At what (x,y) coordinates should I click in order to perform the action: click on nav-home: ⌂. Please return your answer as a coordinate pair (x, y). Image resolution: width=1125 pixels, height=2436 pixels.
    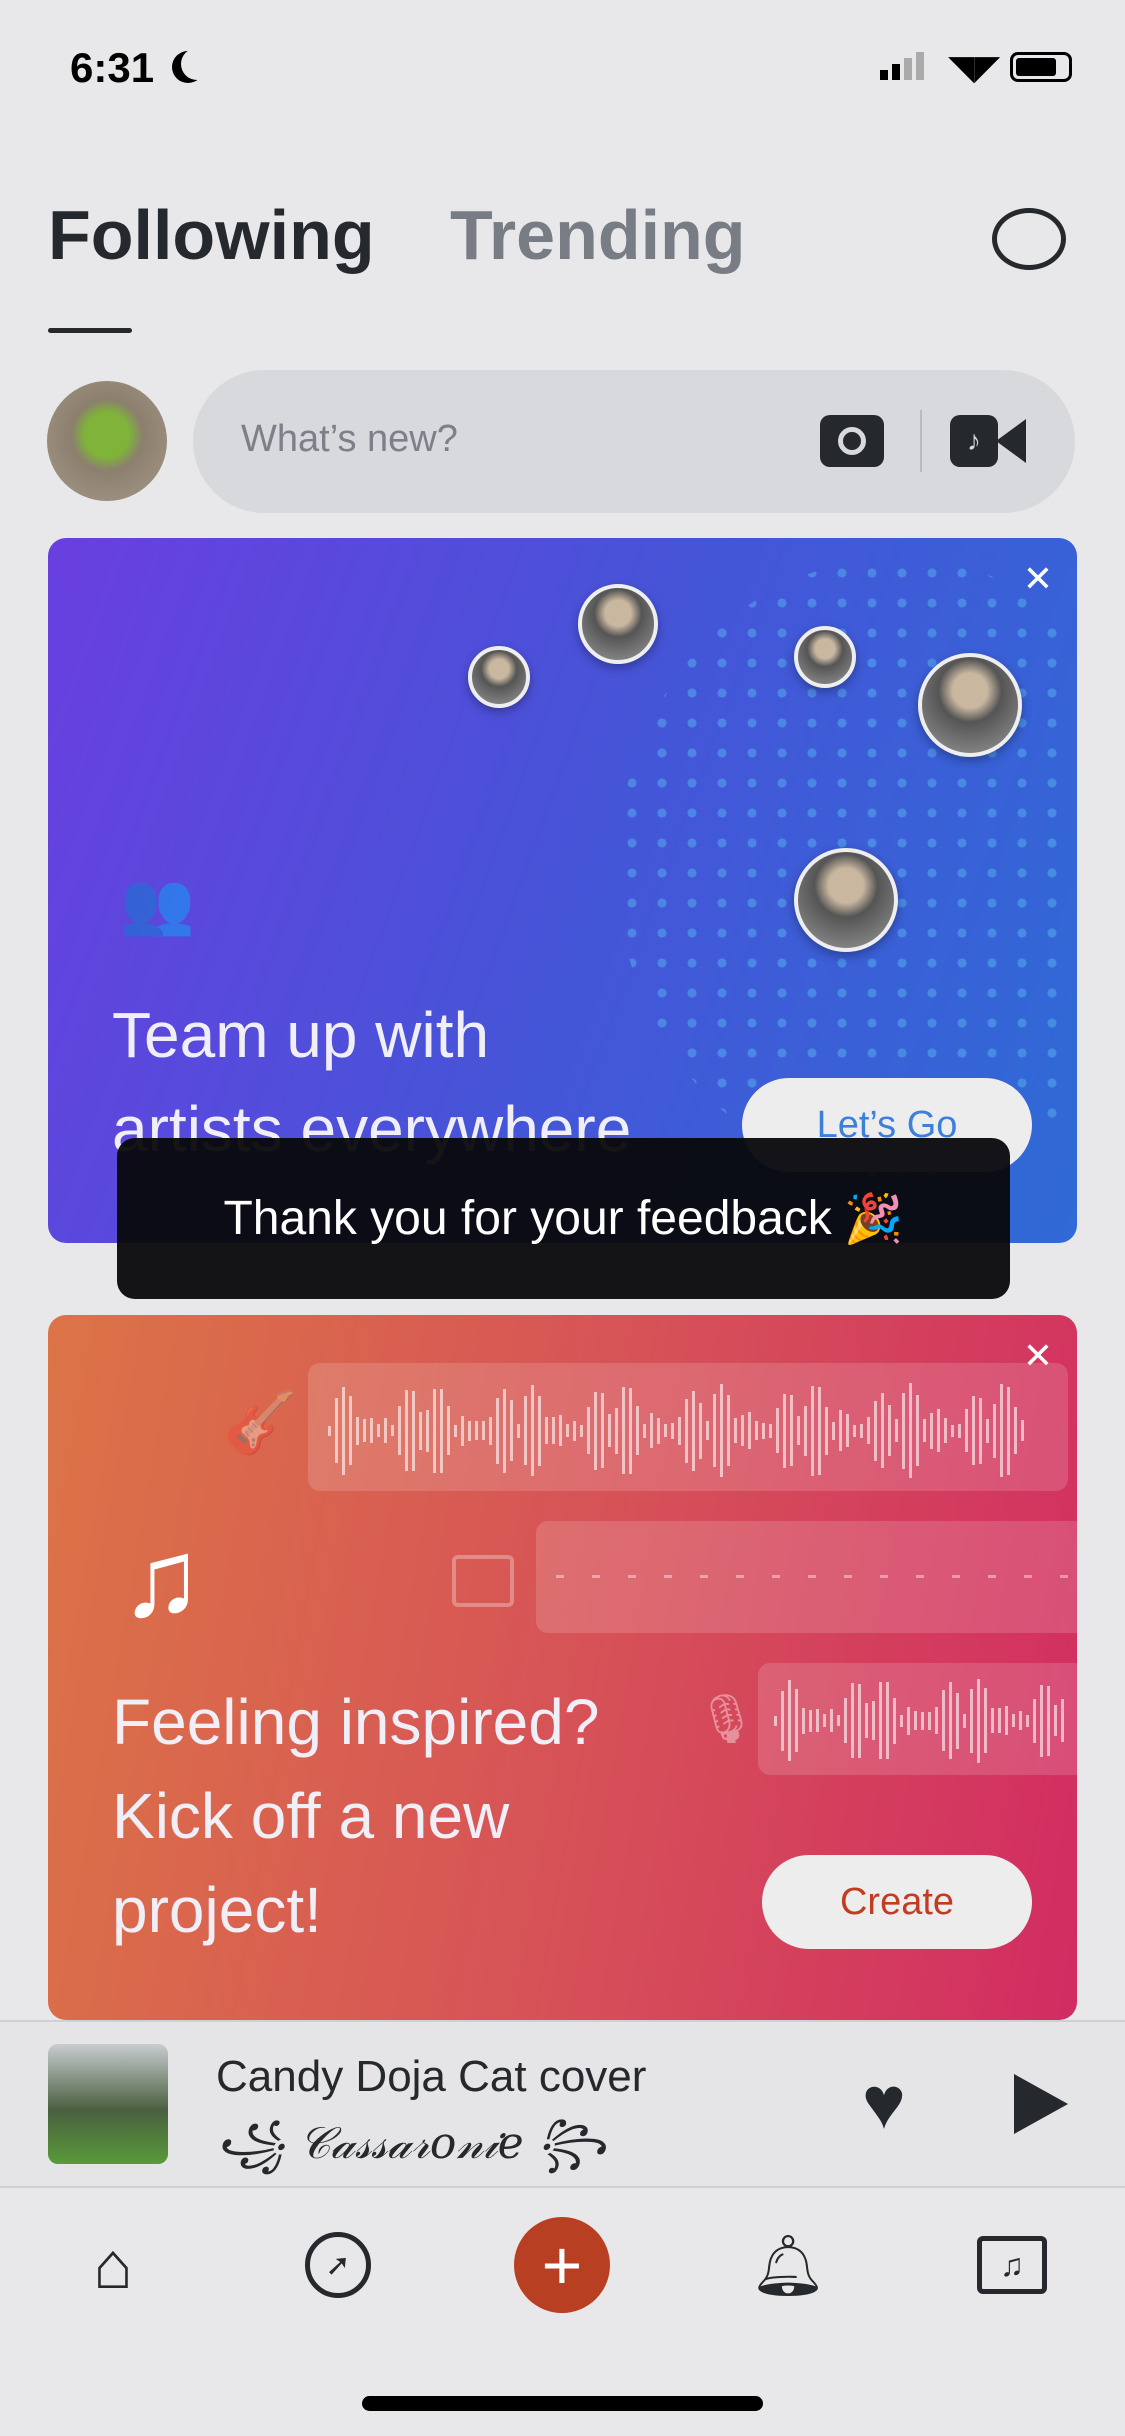
    Looking at the image, I should click on (113, 2265).